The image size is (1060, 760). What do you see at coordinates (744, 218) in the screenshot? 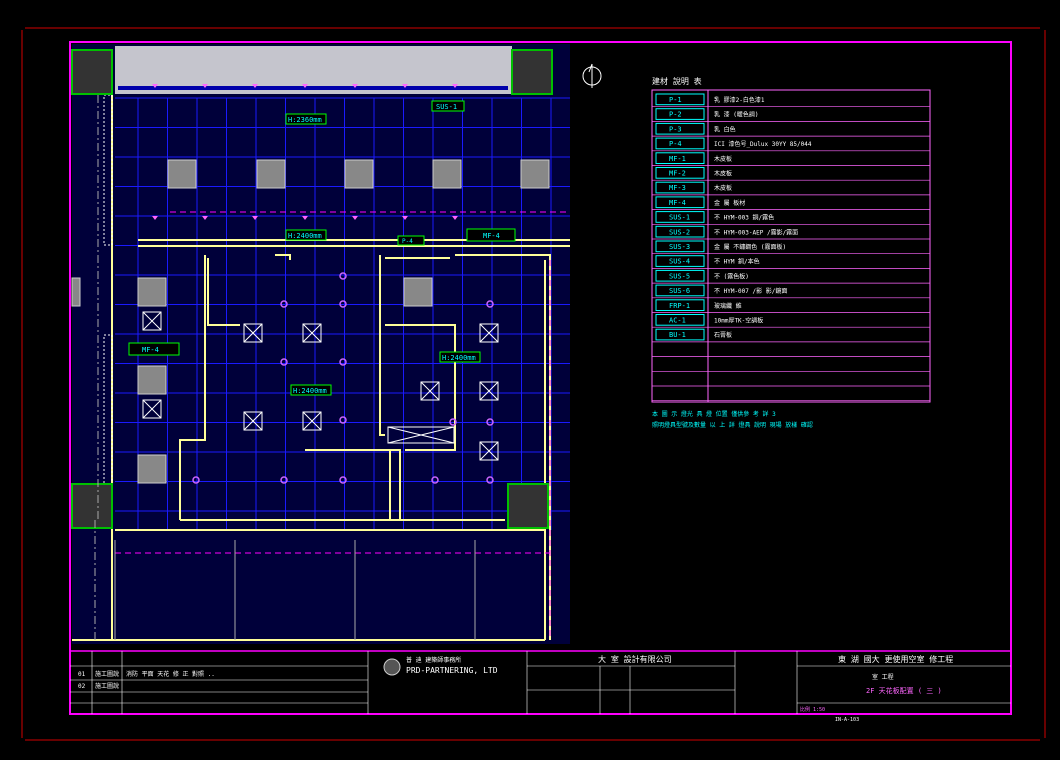
I see `legend-description: 不 HYM-003 銅/霧色` at bounding box center [744, 218].